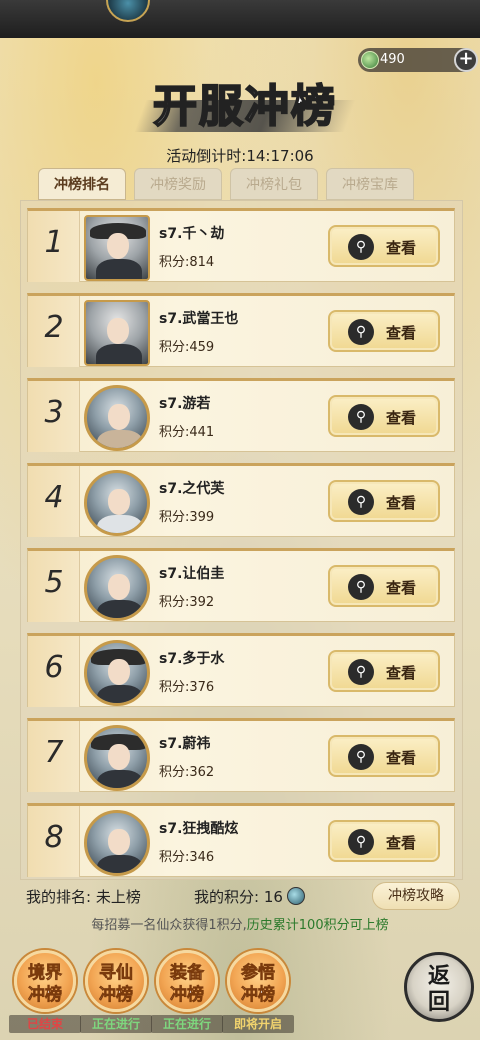  What do you see at coordinates (187, 602) in the screenshot?
I see `player-score: 积分:392` at bounding box center [187, 602].